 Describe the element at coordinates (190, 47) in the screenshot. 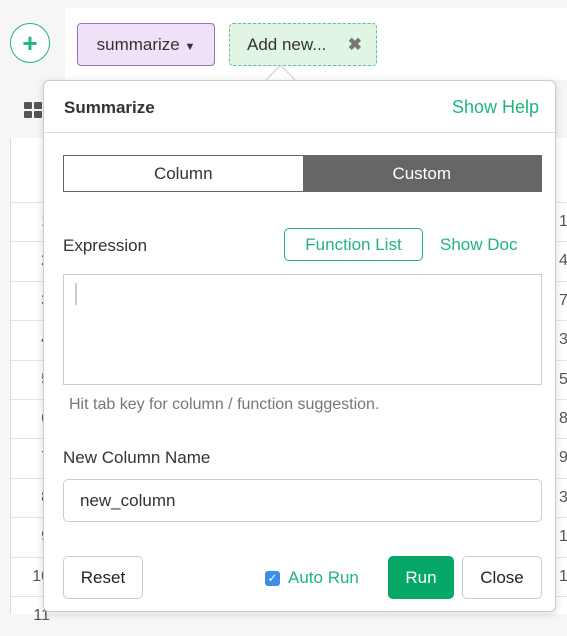

I see `caret-down-icon: ▼` at that location.